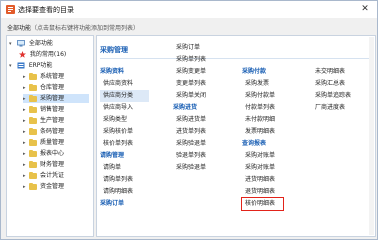 This screenshot has height=240, width=378. What do you see at coordinates (331, 84) in the screenshot?
I see `function-link: 采购汇总表` at bounding box center [331, 84].